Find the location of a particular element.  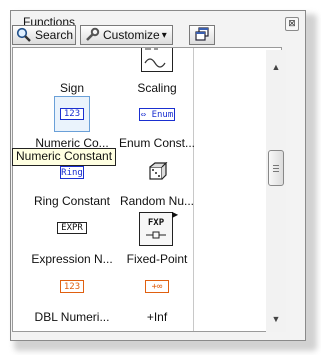

magnifier-icon is located at coordinates (24, 35).